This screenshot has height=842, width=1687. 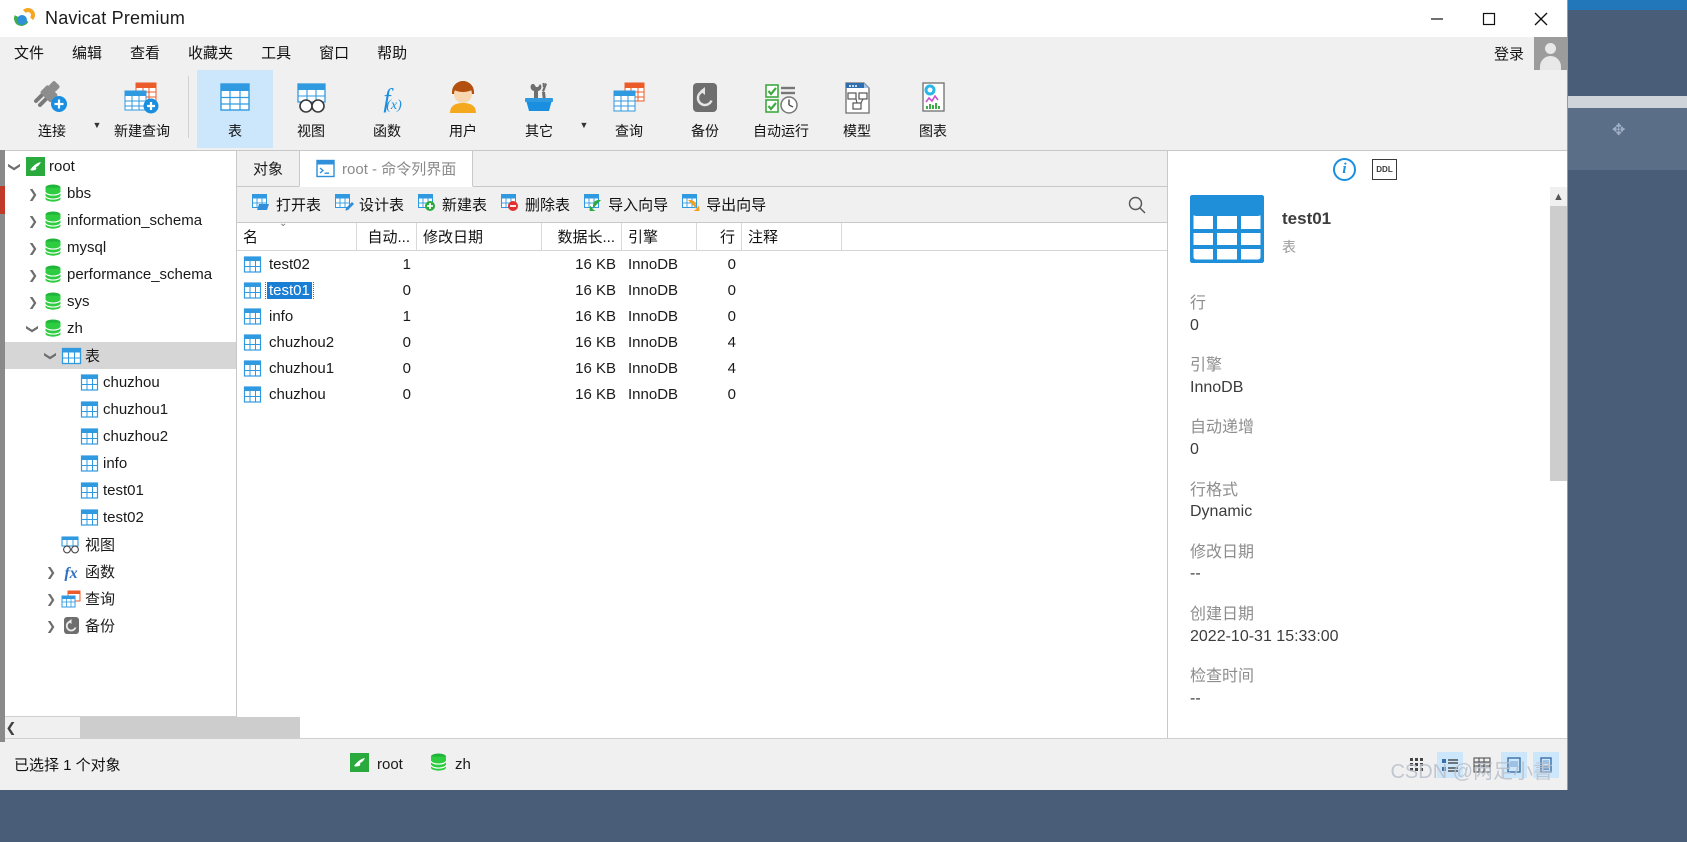 I want to click on info-icon: i, so click(x=1344, y=169).